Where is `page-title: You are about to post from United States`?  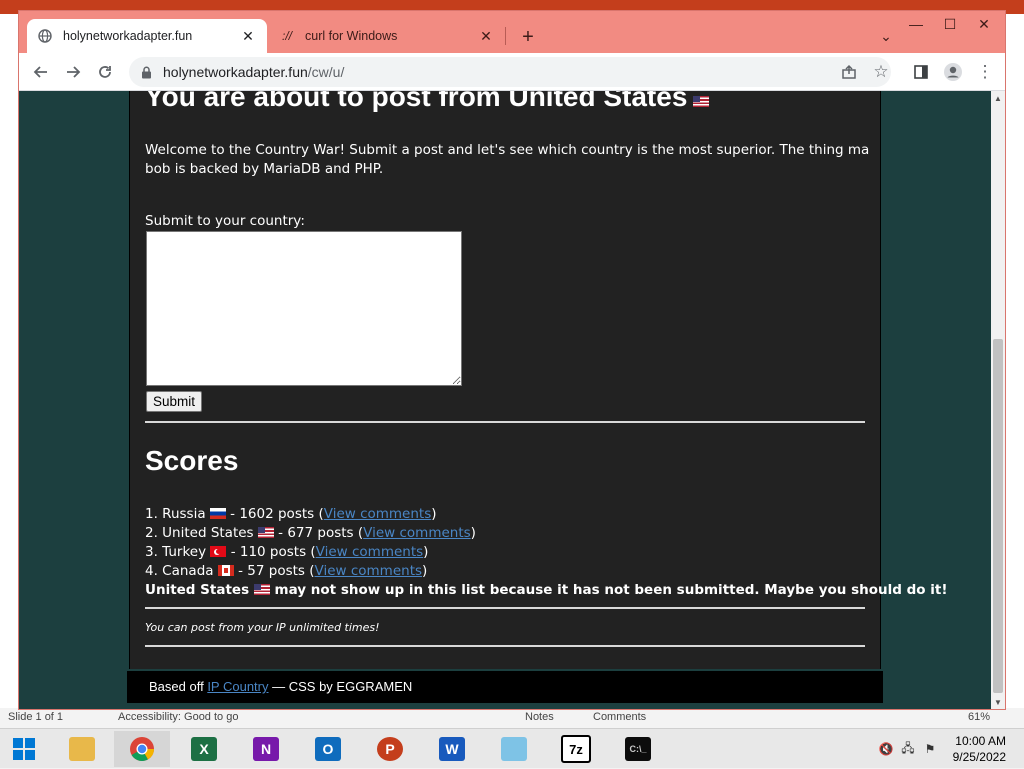
page-title: You are about to post from United States is located at coordinates (427, 102).